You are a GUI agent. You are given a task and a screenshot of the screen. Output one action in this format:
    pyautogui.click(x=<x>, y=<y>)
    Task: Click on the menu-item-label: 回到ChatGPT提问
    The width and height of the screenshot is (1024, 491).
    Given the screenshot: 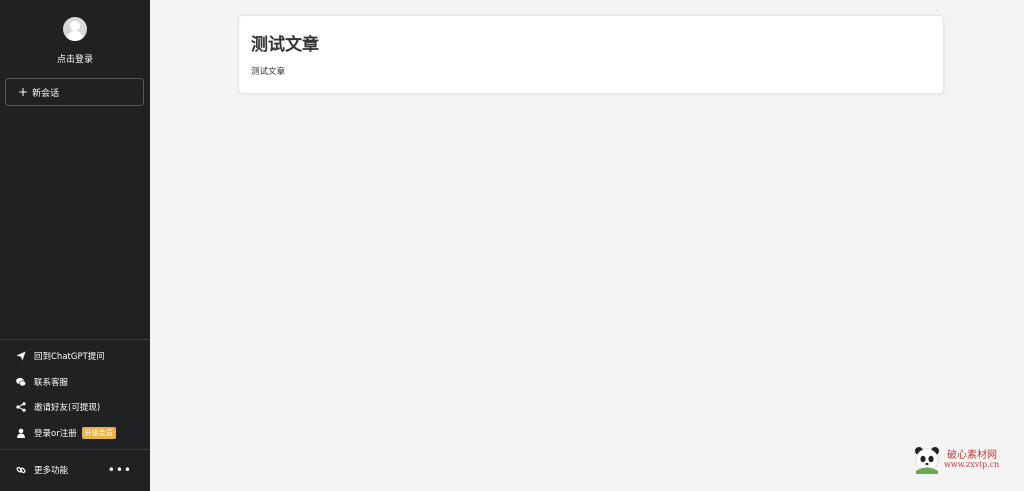 What is the action you would take?
    pyautogui.click(x=69, y=357)
    